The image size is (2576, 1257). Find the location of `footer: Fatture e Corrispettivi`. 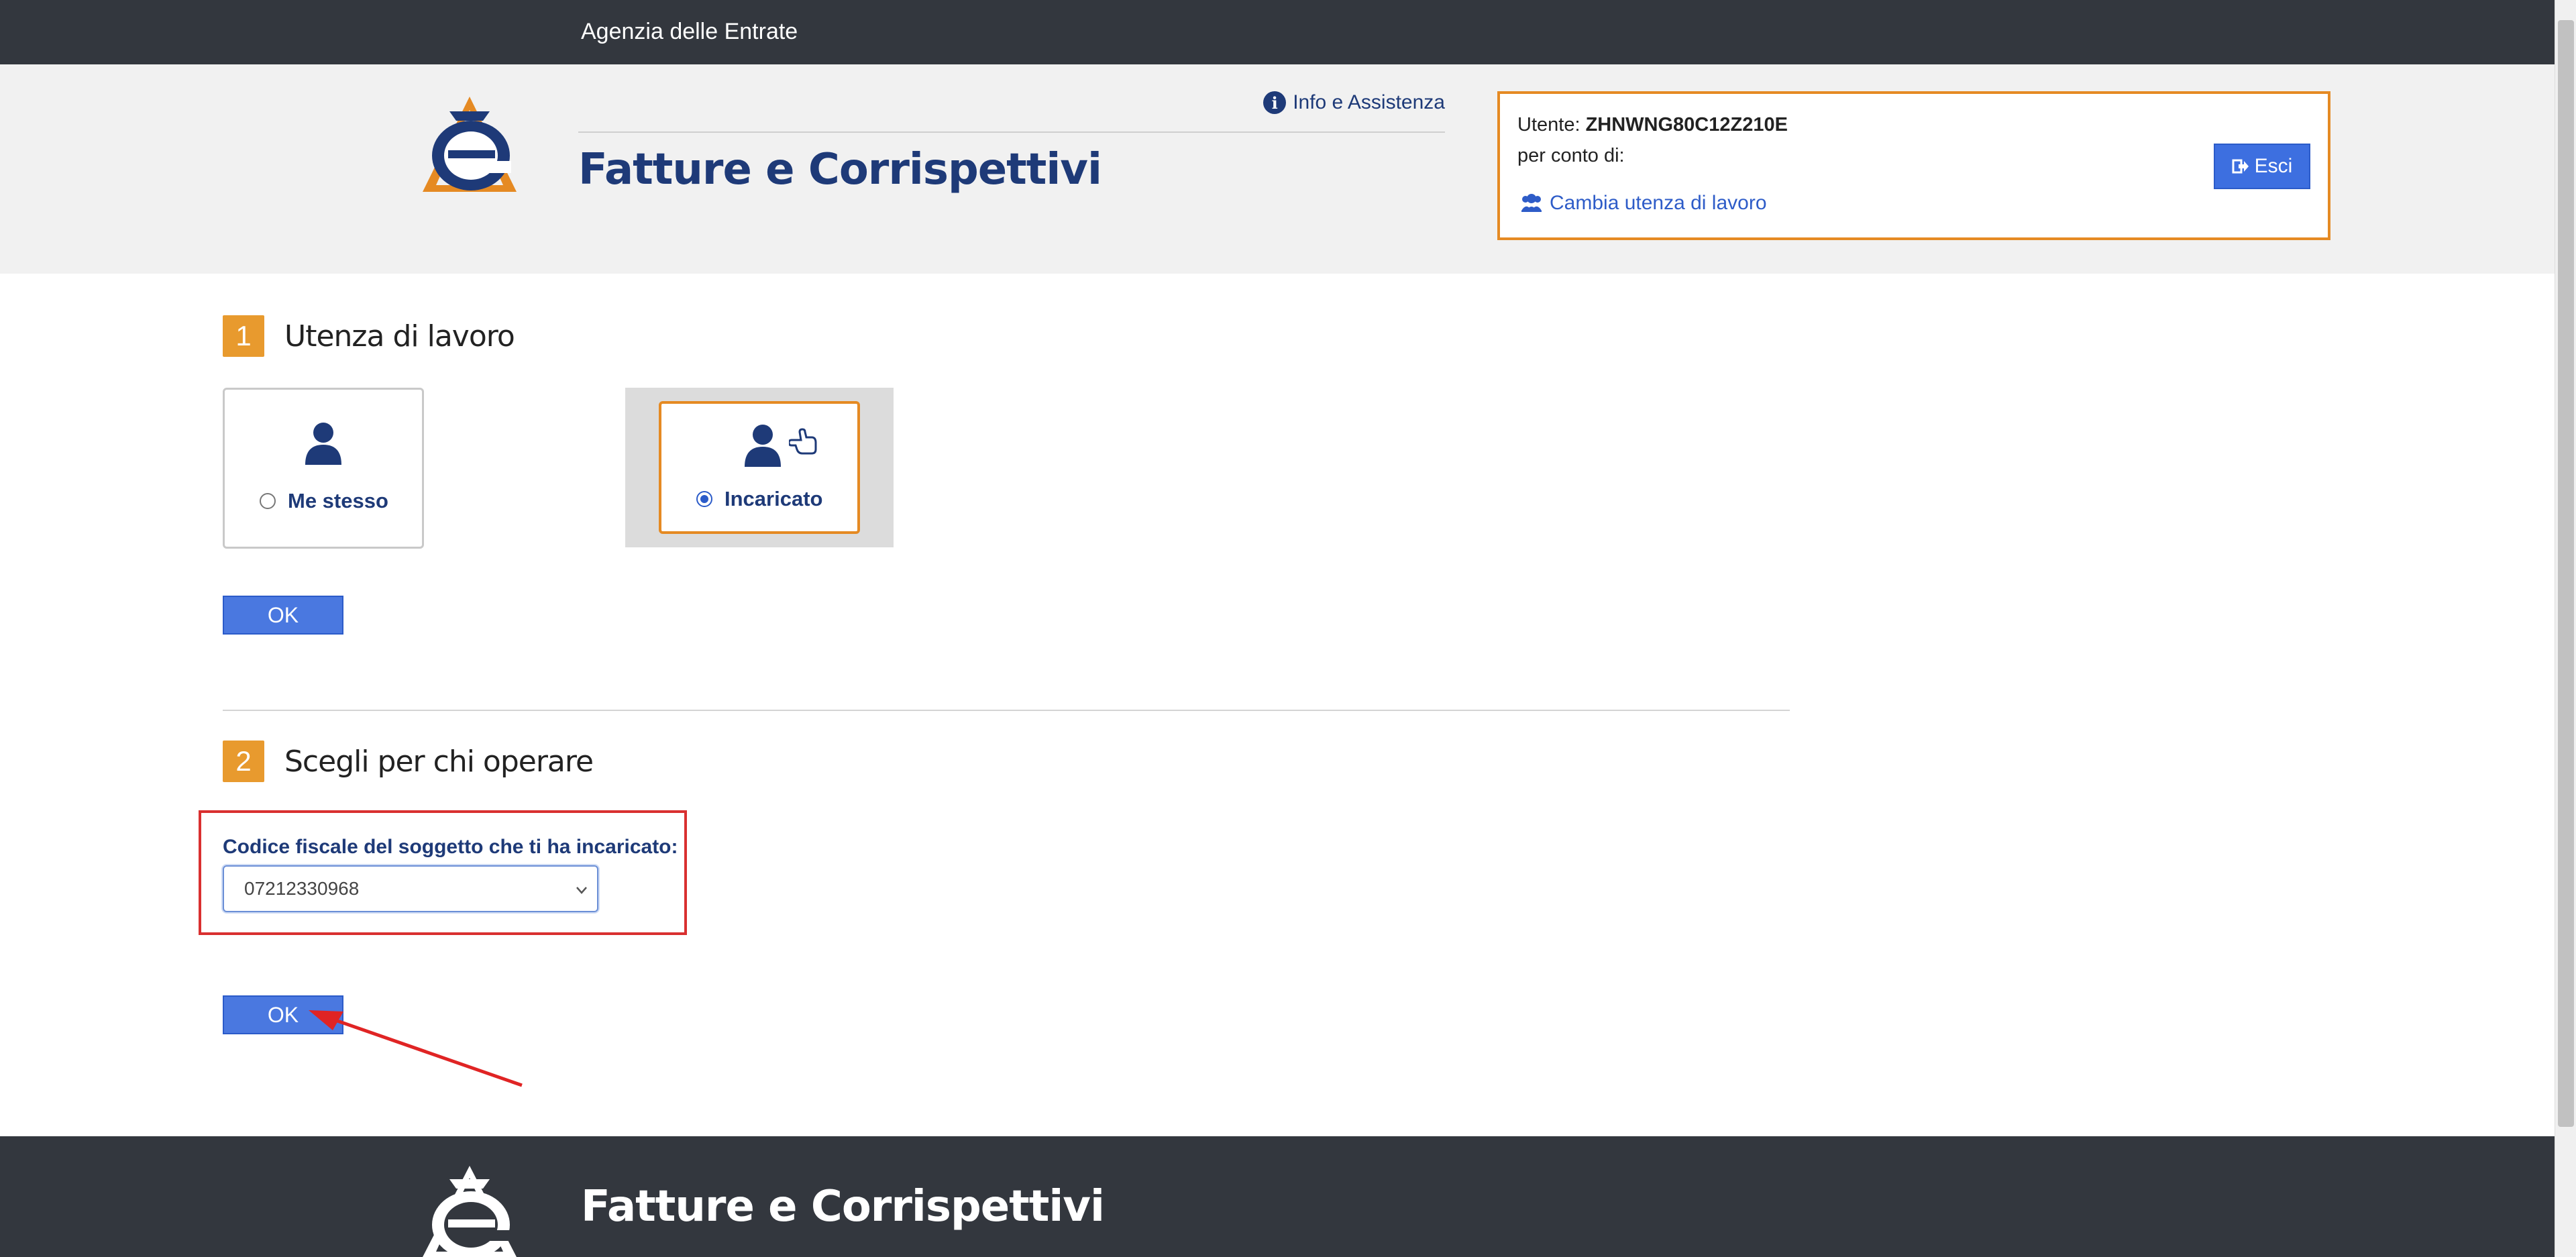

footer: Fatture e Corrispettivi is located at coordinates (1277, 1196).